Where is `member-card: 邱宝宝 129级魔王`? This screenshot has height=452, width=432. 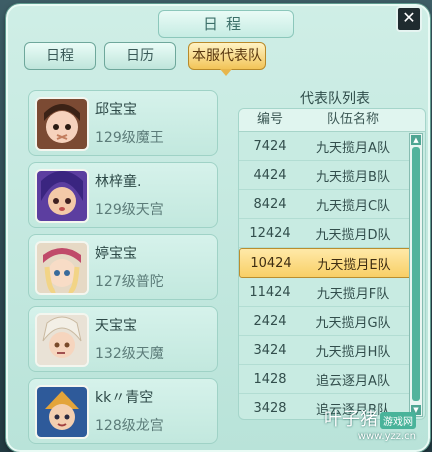
member-card: 邱宝宝 129级魔王 is located at coordinates (123, 123).